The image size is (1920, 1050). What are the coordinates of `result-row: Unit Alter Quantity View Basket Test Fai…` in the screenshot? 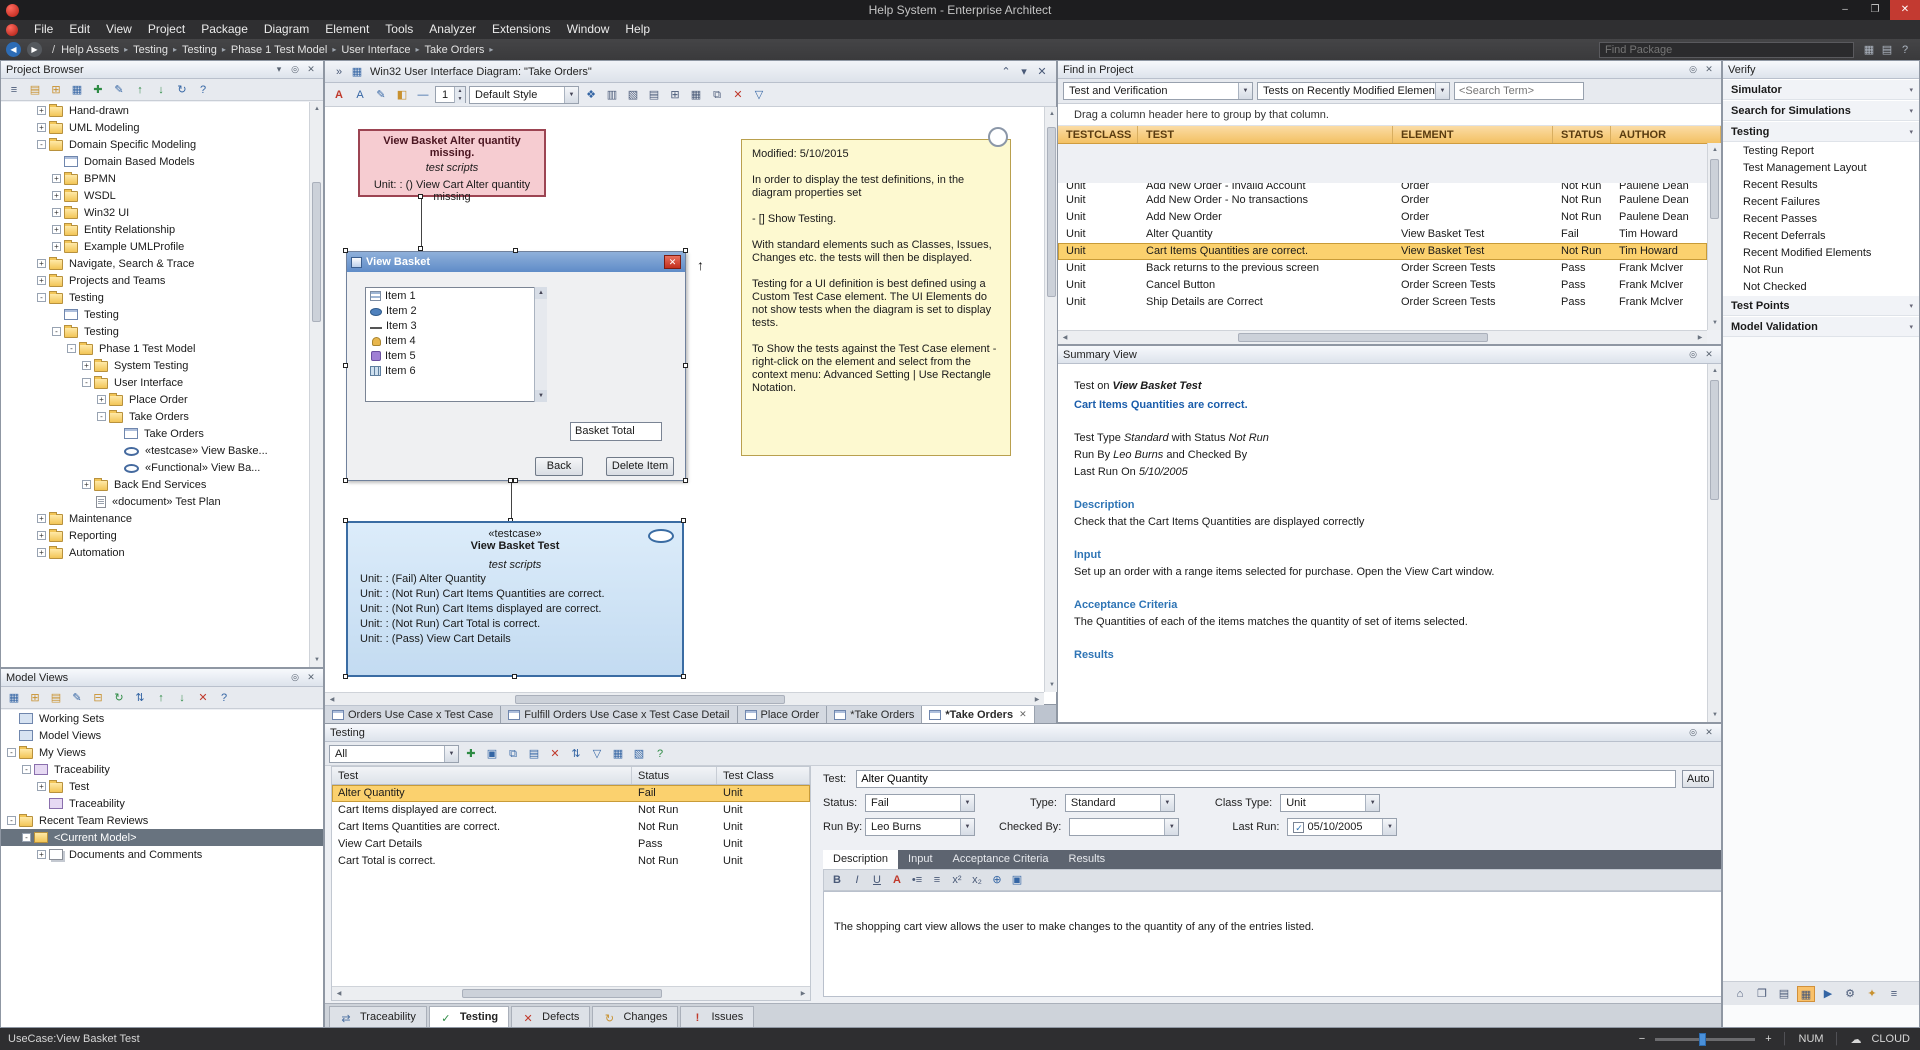 It's located at (1382, 234).